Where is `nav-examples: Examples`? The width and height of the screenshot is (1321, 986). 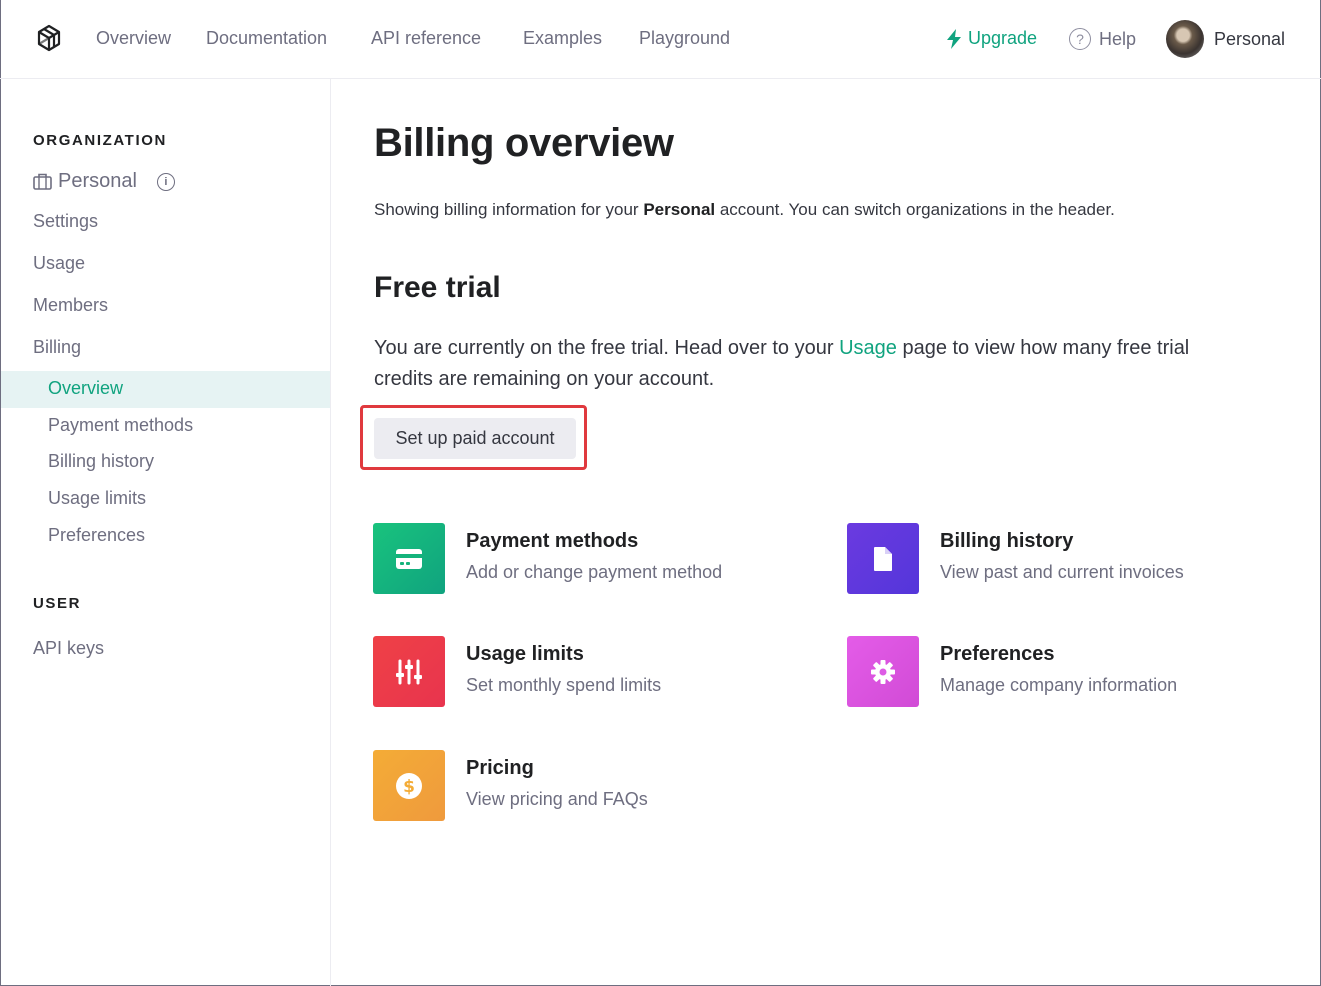
nav-examples: Examples is located at coordinates (562, 38).